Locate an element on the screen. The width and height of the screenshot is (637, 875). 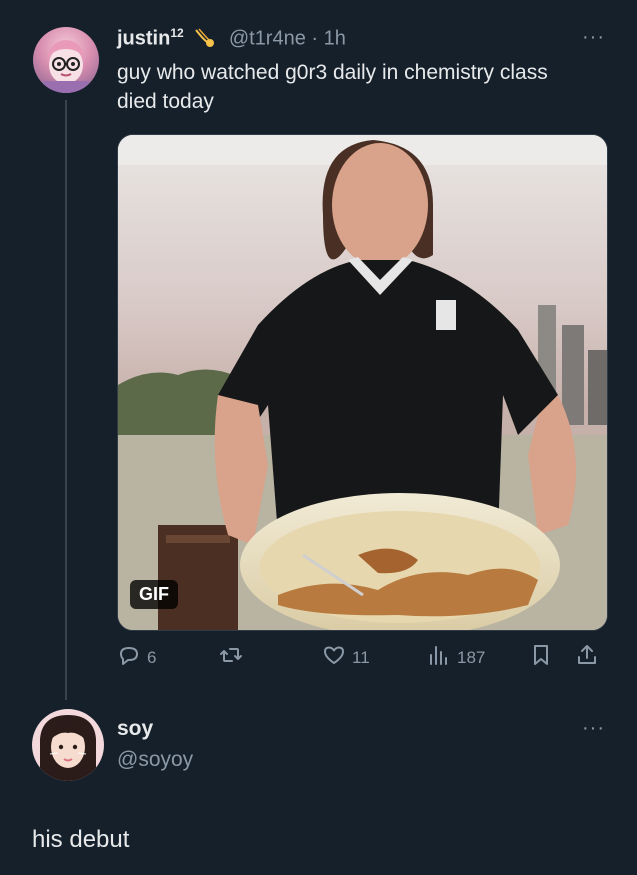
bookmark-icon is located at coordinates (541, 657).